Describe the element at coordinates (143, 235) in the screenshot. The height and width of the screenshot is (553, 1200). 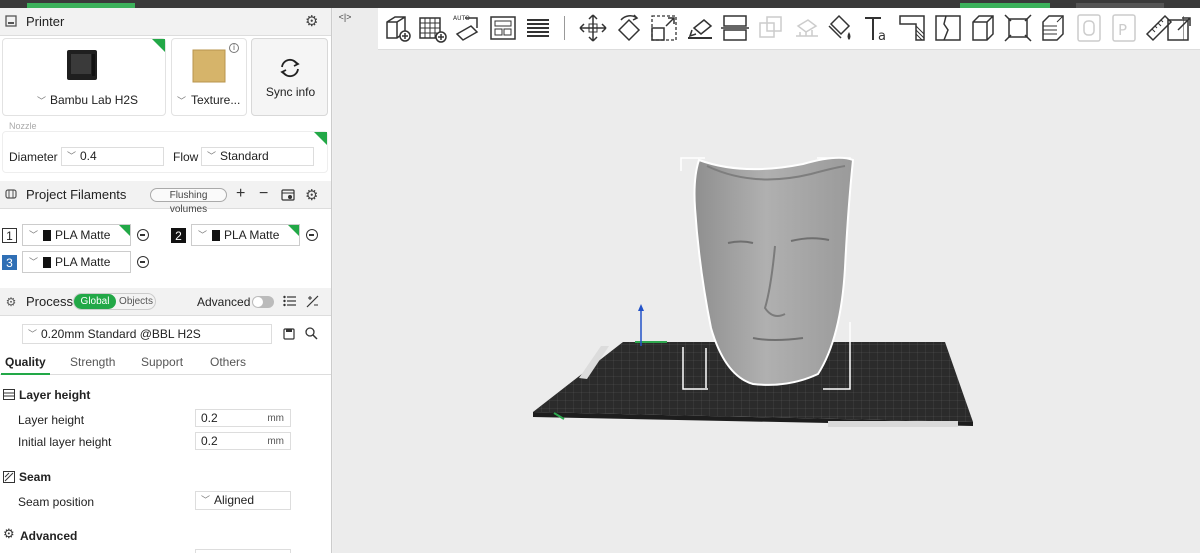
I see `remove-filament-1-icon` at that location.